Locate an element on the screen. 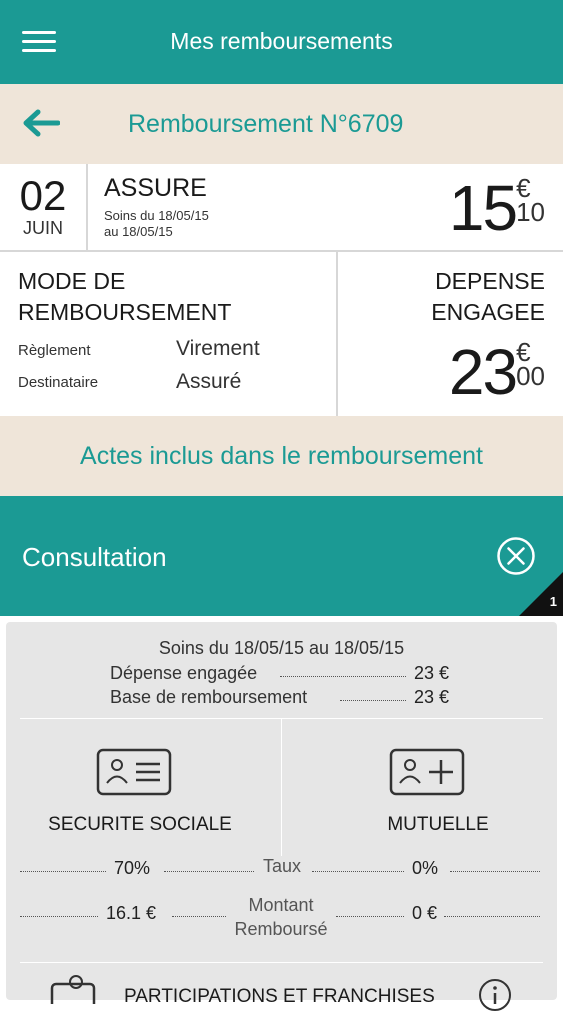 The width and height of the screenshot is (563, 1012). depense-title: DEPENSE ENGAGEE is located at coordinates (488, 297).